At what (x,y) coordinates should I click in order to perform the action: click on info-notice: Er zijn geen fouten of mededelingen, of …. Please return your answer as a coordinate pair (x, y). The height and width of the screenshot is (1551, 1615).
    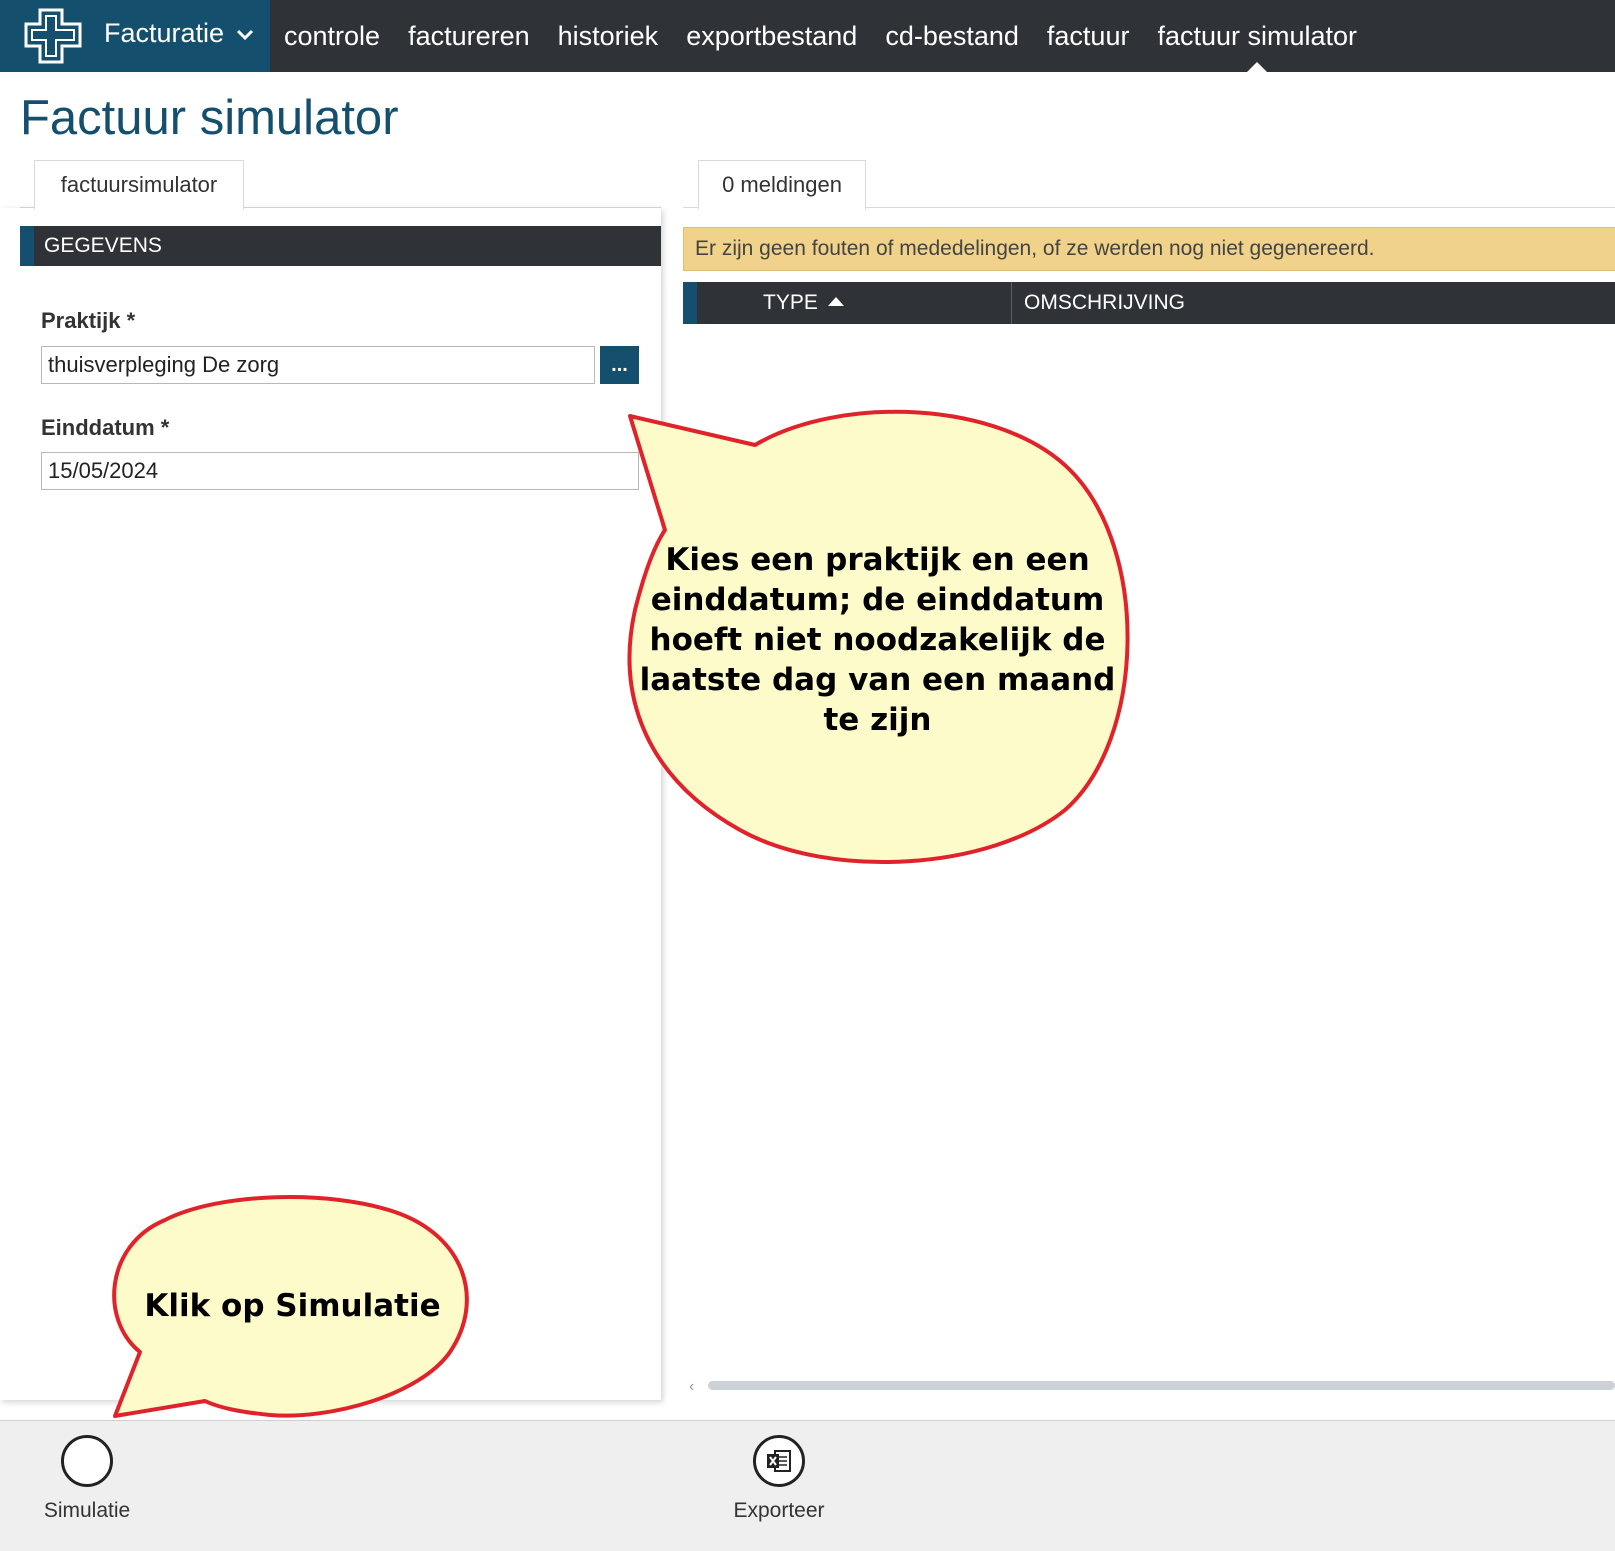
    Looking at the image, I should click on (1149, 249).